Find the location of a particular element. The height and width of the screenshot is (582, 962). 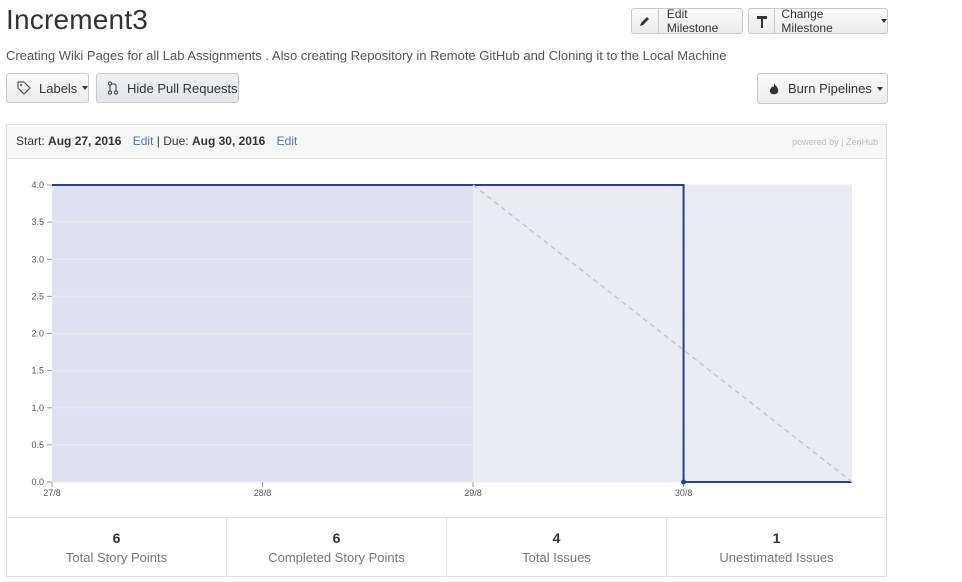

due-date: Aug 30, 2016 is located at coordinates (228, 141).